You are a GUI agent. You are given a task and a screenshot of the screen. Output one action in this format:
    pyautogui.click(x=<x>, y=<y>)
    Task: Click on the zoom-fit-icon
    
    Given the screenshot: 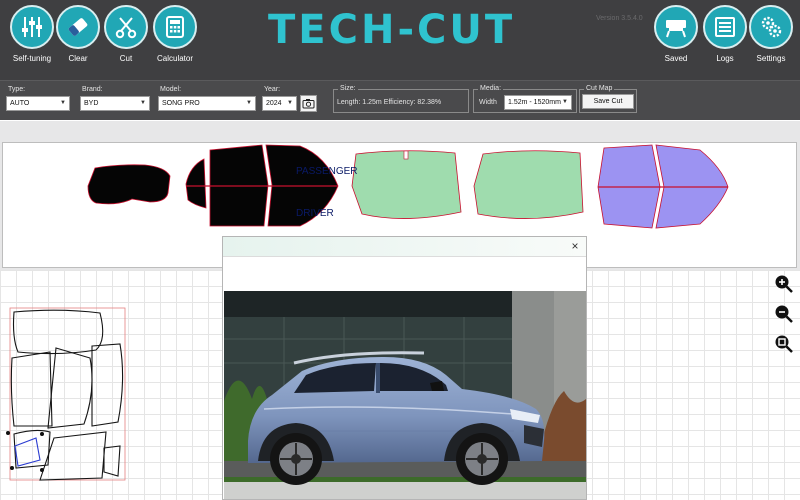 What is the action you would take?
    pyautogui.click(x=784, y=344)
    